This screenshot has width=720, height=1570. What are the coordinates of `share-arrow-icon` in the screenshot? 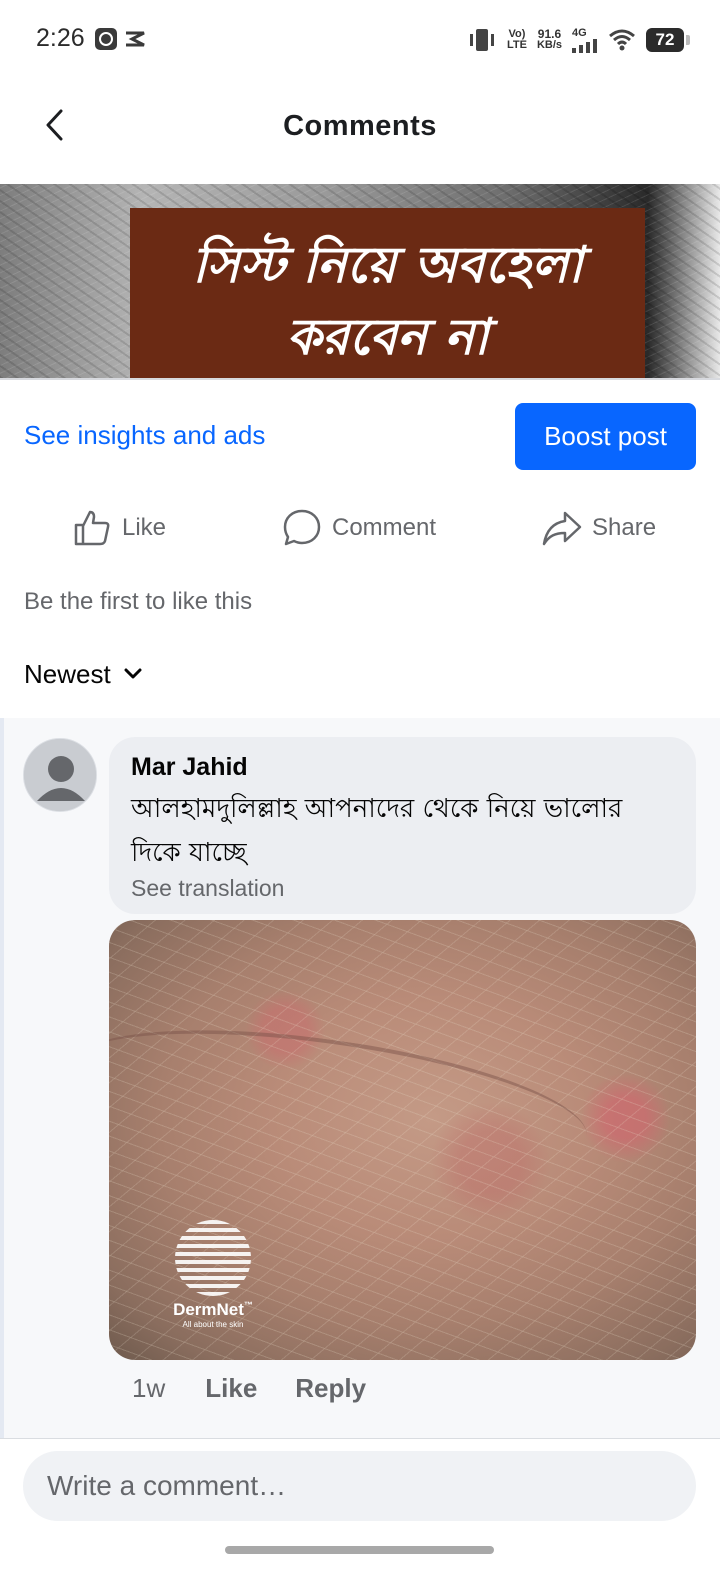 It's located at (562, 528).